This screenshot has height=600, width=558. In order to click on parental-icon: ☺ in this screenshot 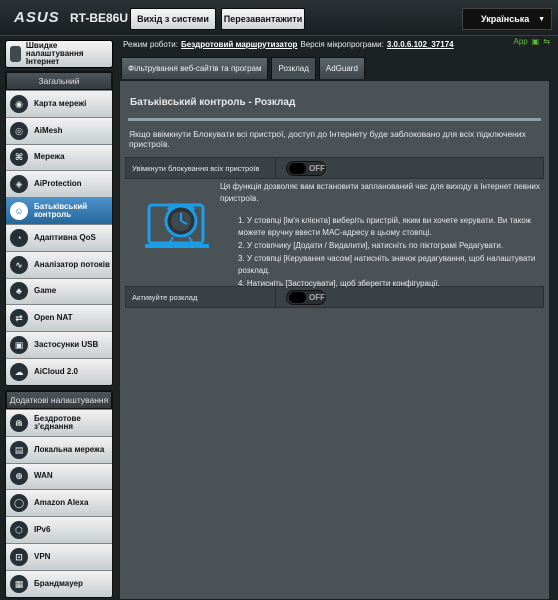, I will do `click(19, 211)`.